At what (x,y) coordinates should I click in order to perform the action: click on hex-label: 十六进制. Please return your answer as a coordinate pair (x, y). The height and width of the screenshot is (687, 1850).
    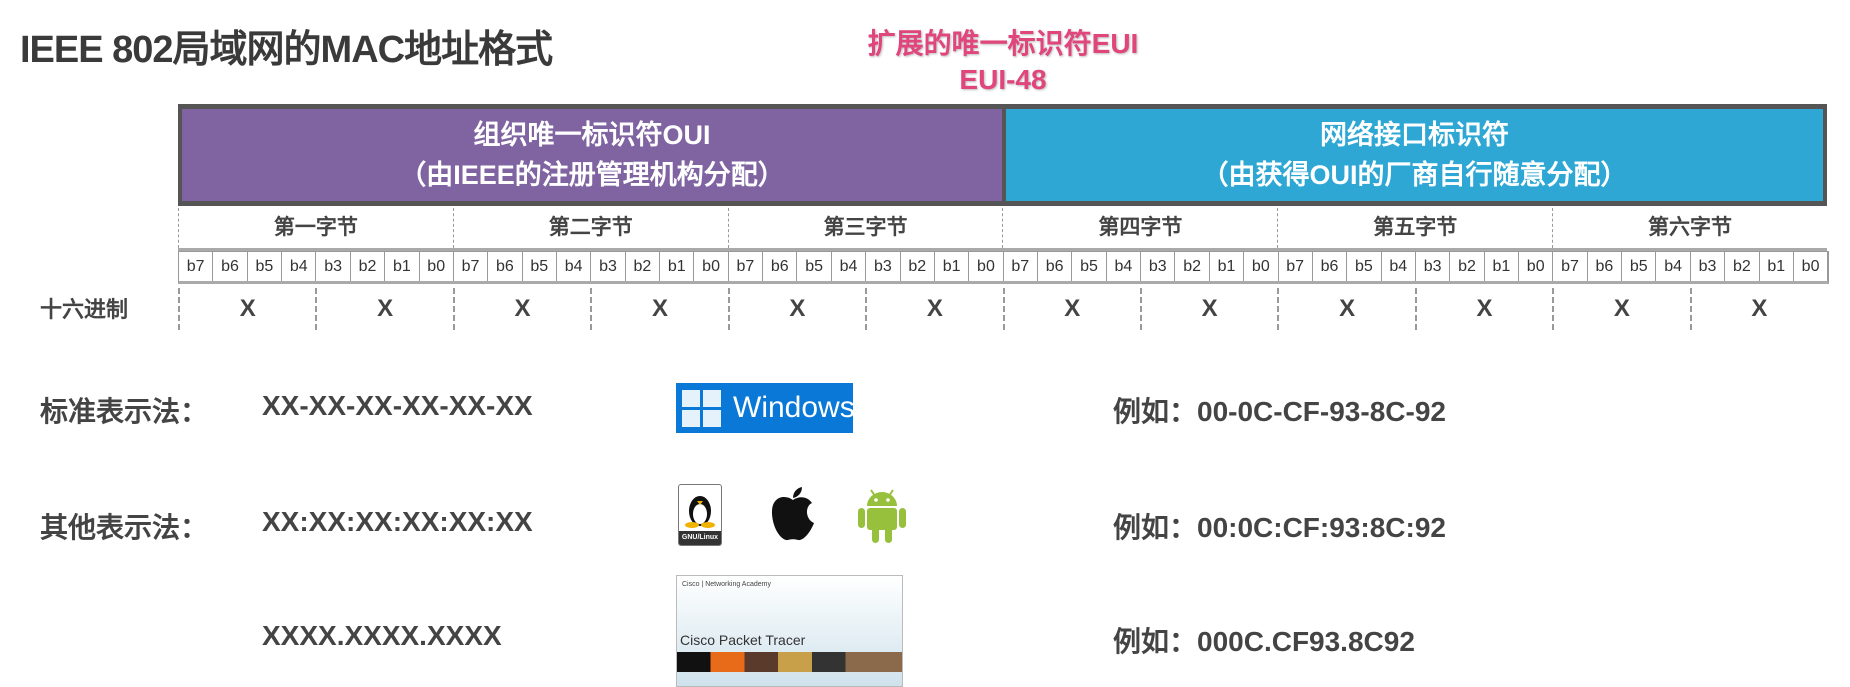
    Looking at the image, I should click on (84, 309).